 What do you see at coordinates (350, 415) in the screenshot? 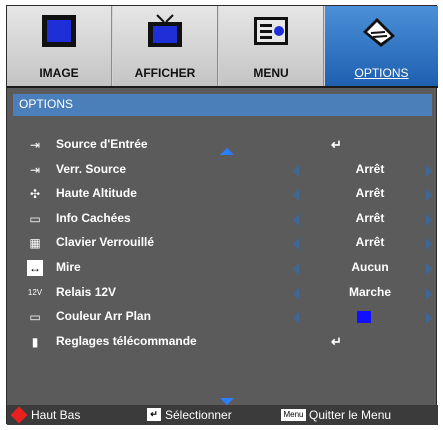
I see `footer-exit-label: Quitter le Menu` at bounding box center [350, 415].